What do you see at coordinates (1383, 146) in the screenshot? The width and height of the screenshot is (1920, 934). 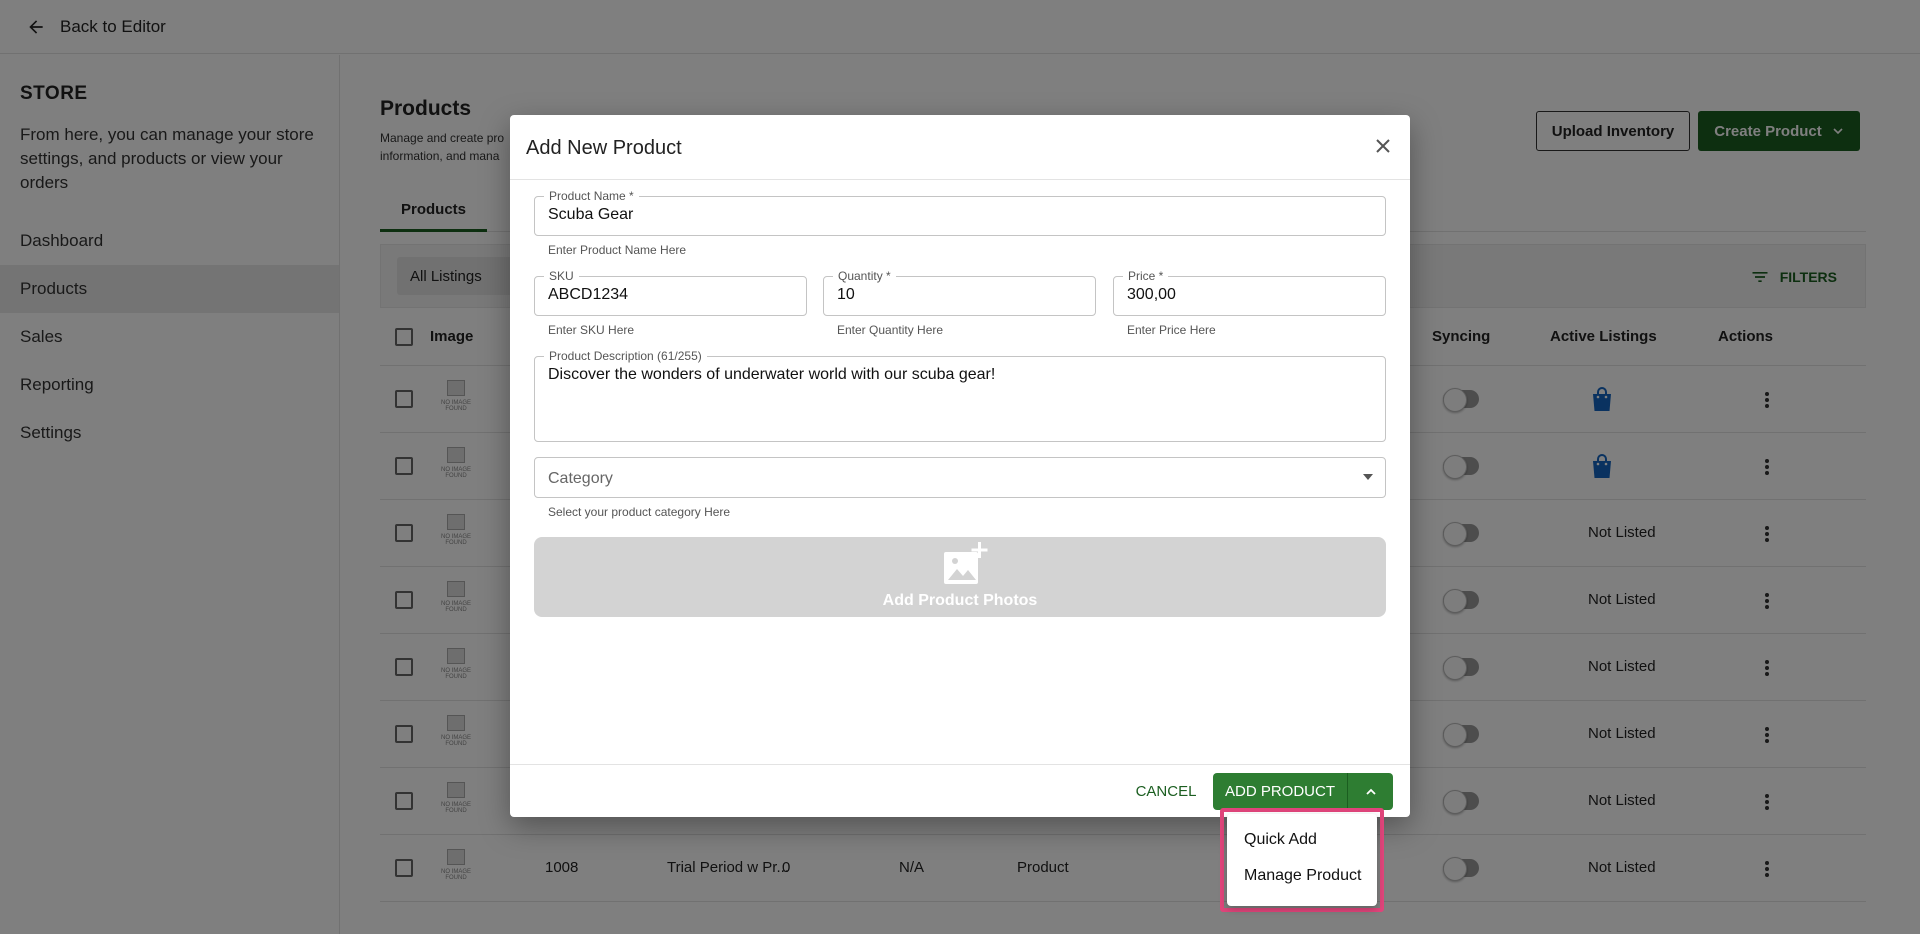 I see `close-icon` at bounding box center [1383, 146].